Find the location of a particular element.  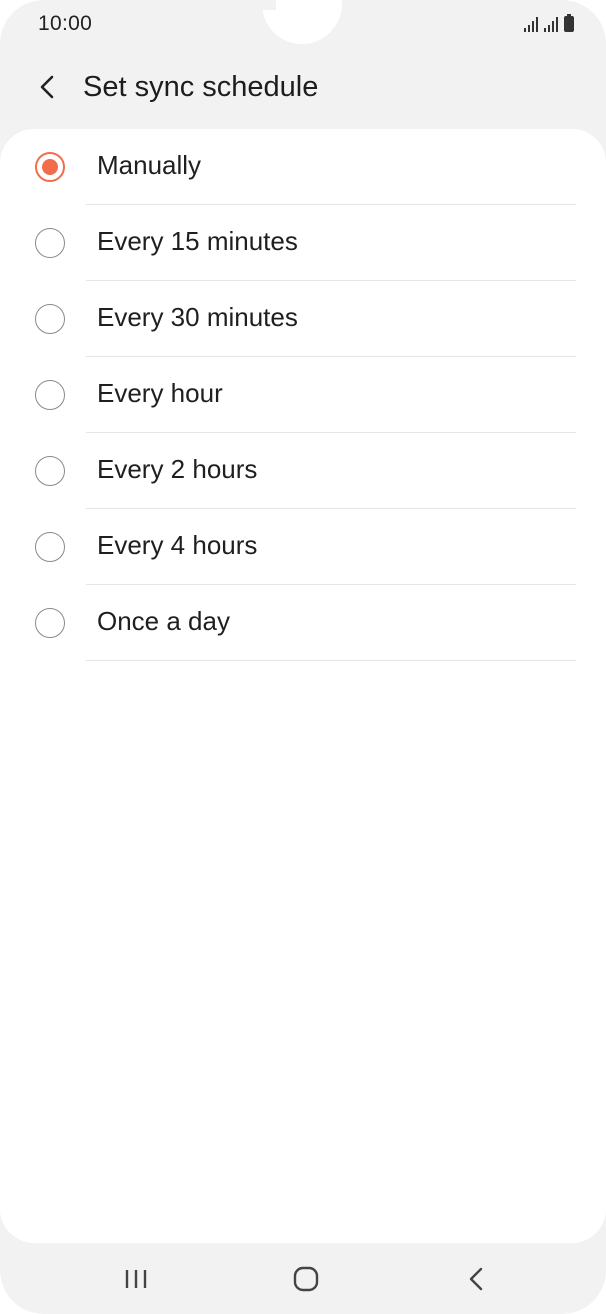

chevron-left-icon is located at coordinates (48, 88).